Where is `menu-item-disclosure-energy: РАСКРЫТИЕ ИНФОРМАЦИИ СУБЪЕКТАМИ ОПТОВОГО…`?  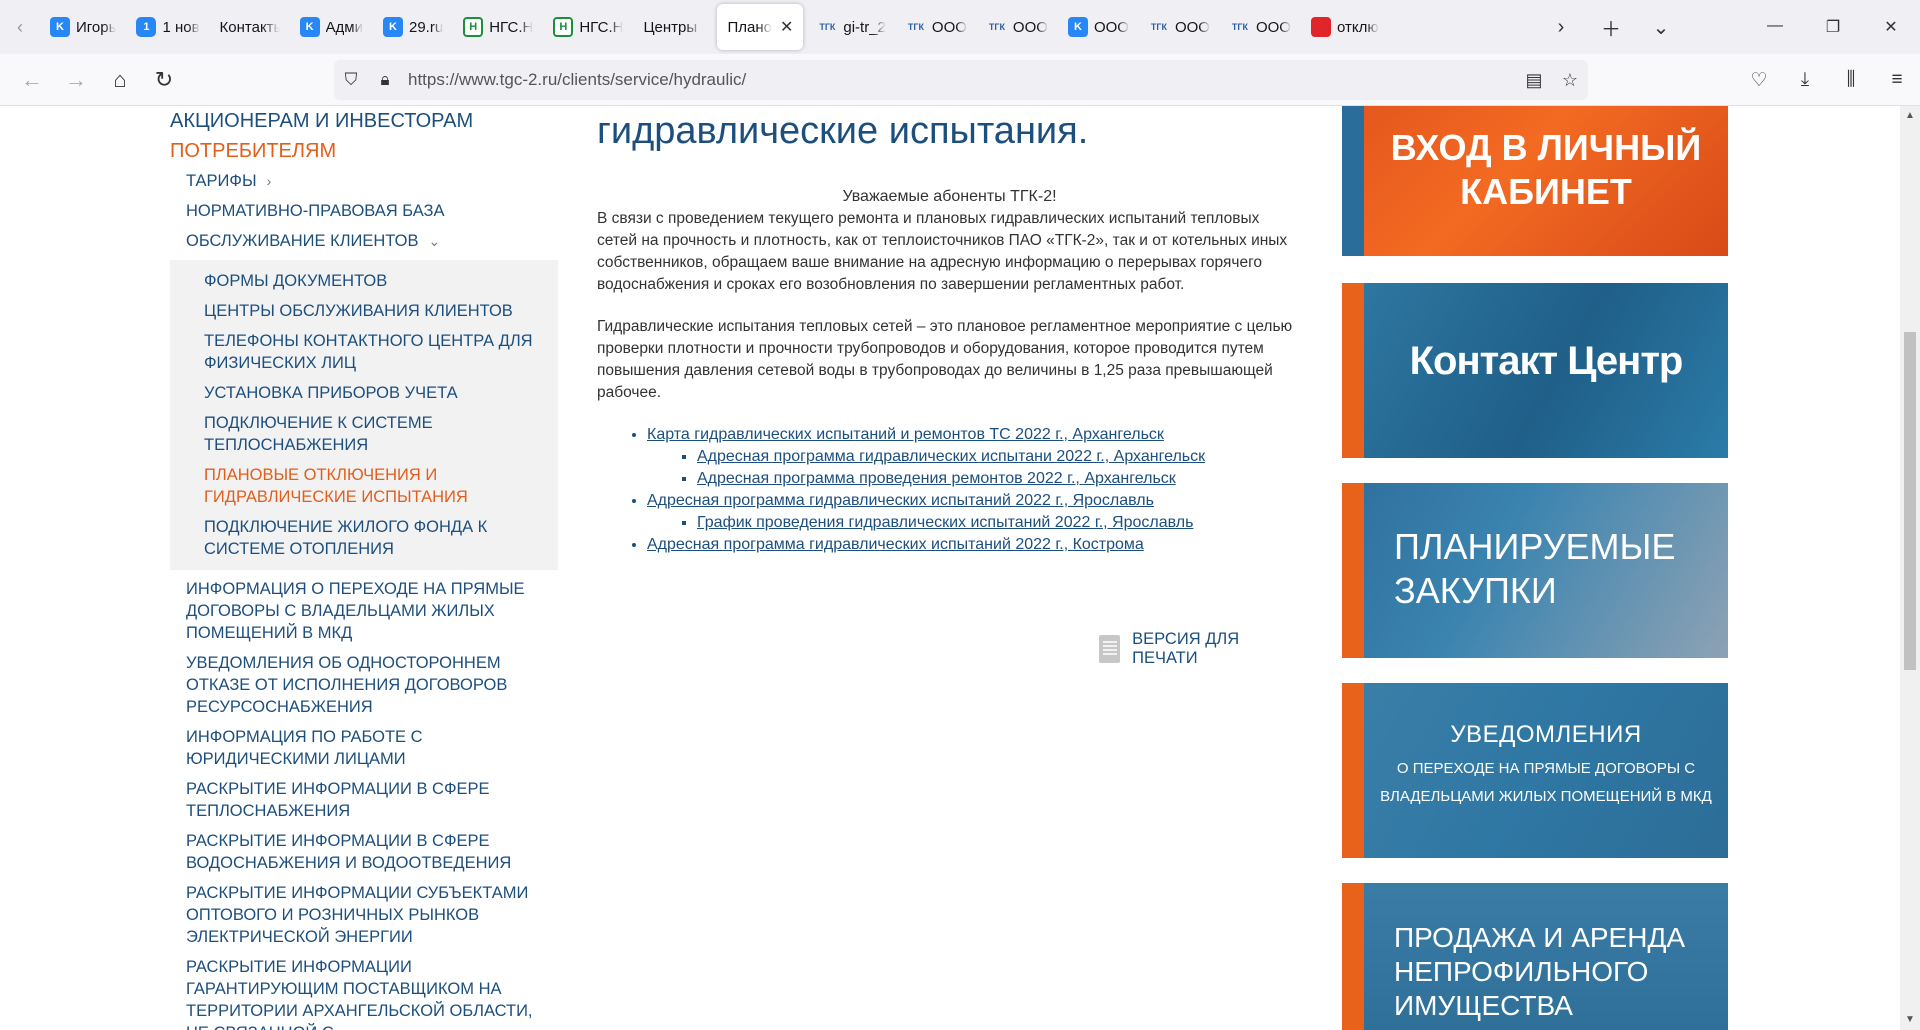 menu-item-disclosure-energy: РАСКРЫТИЕ ИНФОРМАЦИИ СУБЪЕКТАМИ ОПТОВОГО… is located at coordinates (363, 915).